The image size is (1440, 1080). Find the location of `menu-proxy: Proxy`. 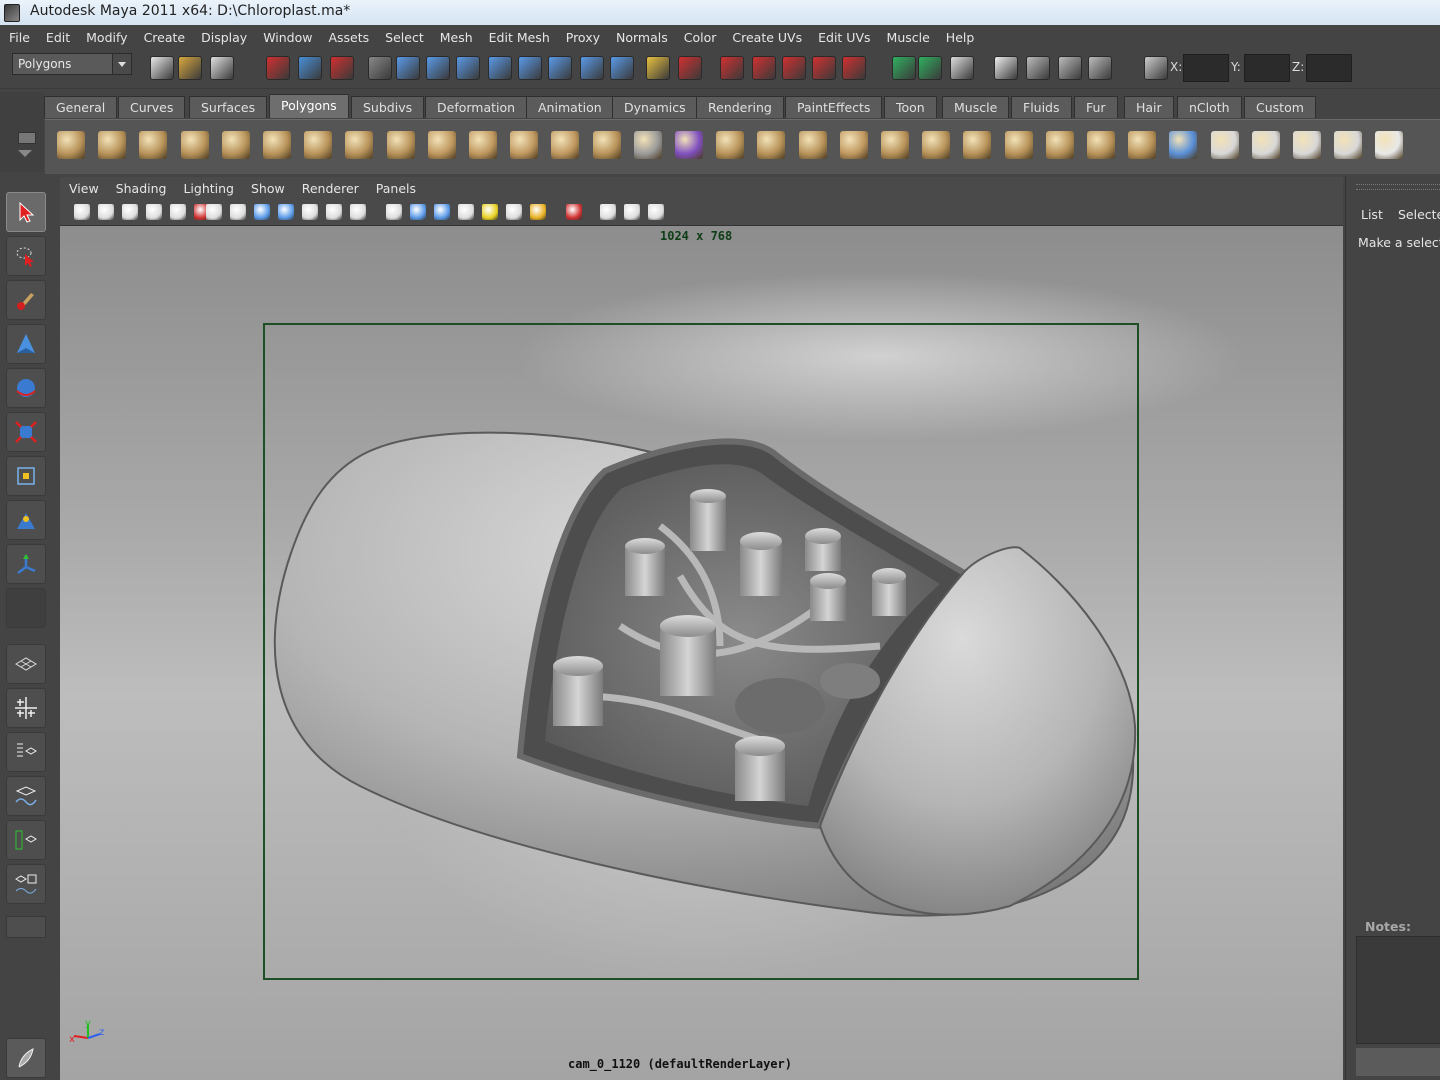

menu-proxy: Proxy is located at coordinates (582, 37).